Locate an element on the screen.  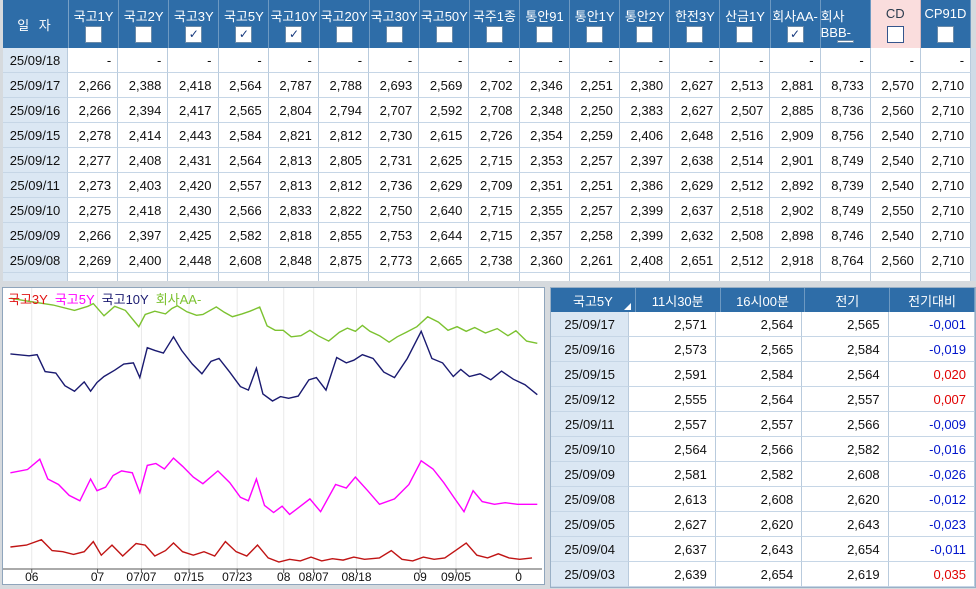
detail-cell-change: -0,016 is located at coordinates (932, 449).